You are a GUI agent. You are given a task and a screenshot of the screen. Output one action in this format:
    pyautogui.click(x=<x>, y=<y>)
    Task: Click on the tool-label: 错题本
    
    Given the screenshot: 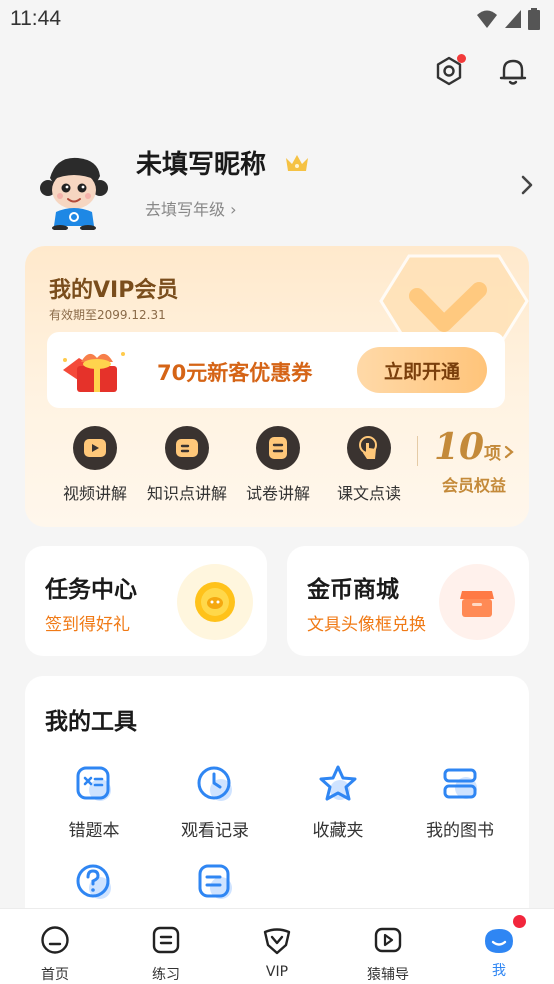 What is the action you would take?
    pyautogui.click(x=94, y=831)
    